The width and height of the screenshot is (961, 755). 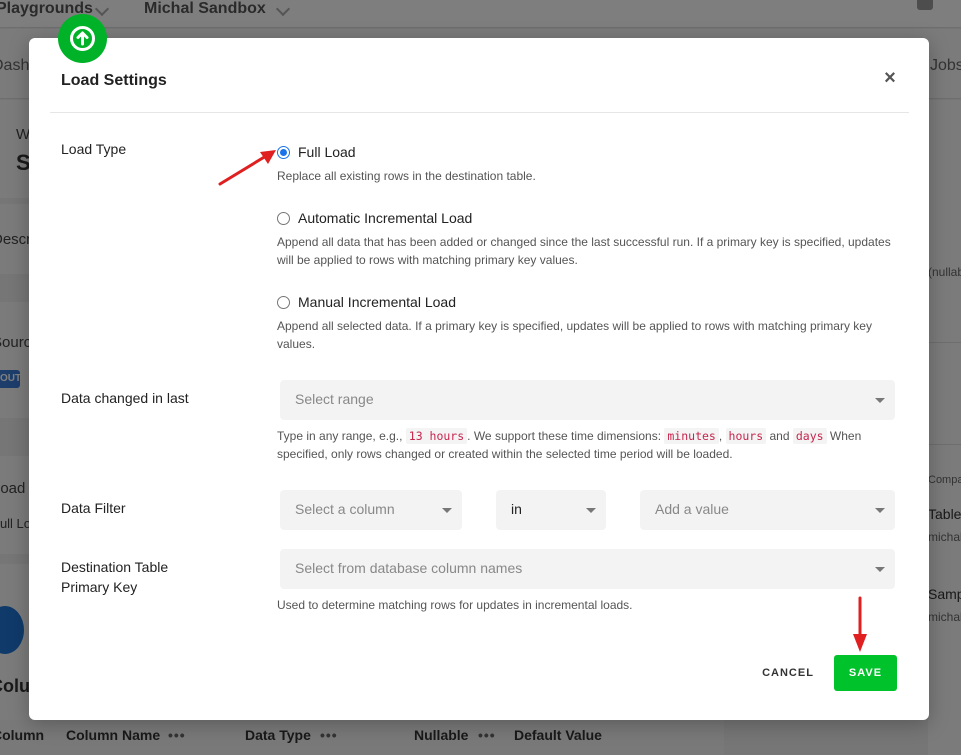 I want to click on modal-header: Load Settings ×, so click(x=479, y=75).